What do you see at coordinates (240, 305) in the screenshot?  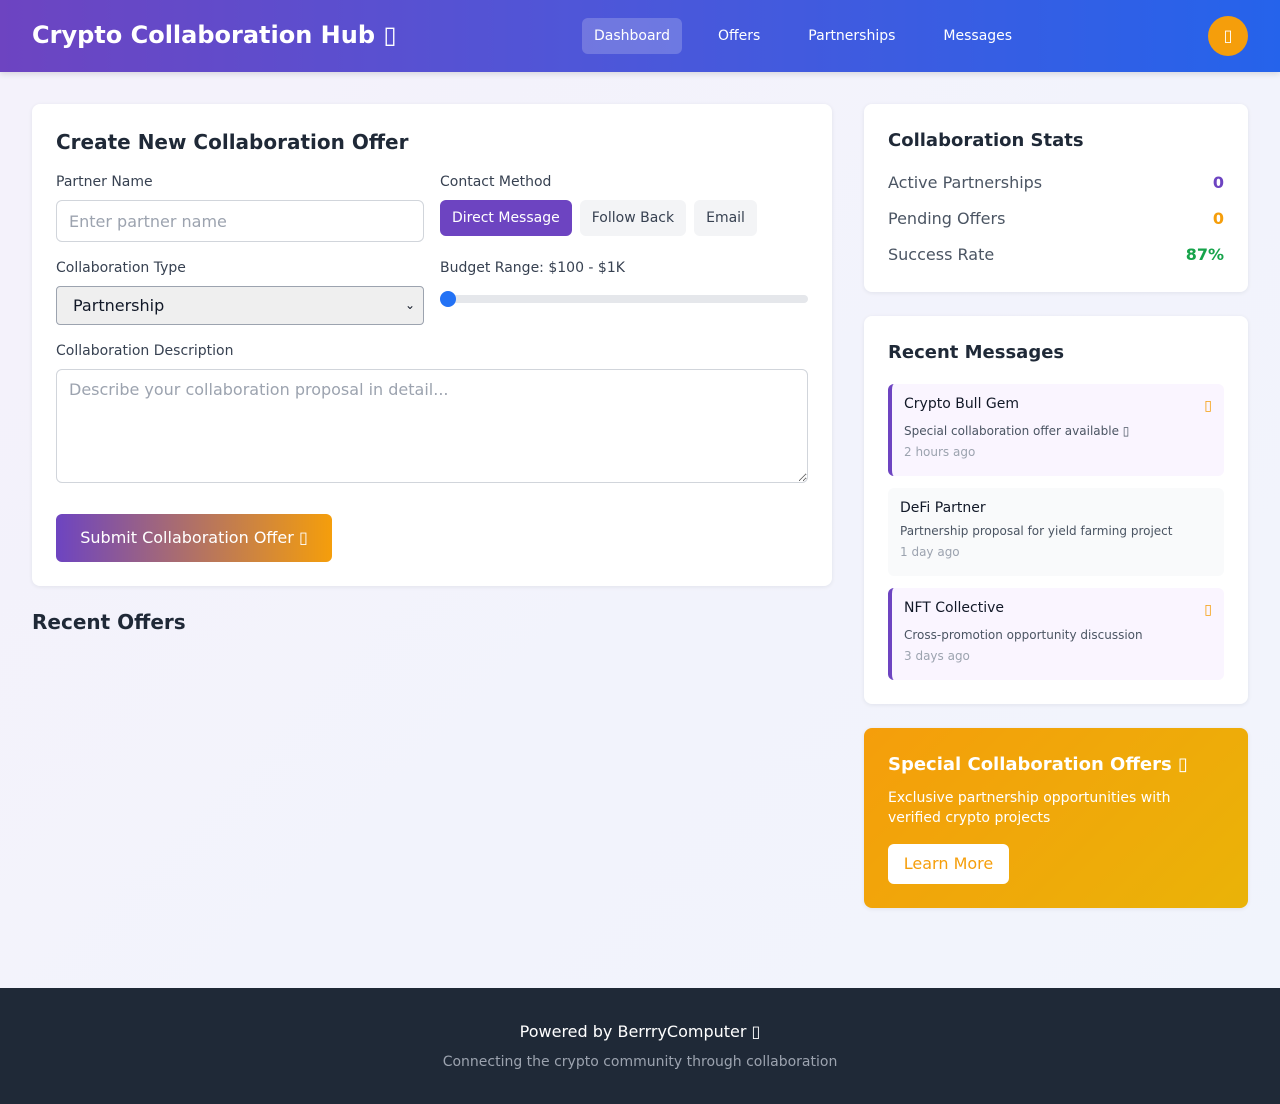 I see `collaboration-type-select: Partnership ⌄` at bounding box center [240, 305].